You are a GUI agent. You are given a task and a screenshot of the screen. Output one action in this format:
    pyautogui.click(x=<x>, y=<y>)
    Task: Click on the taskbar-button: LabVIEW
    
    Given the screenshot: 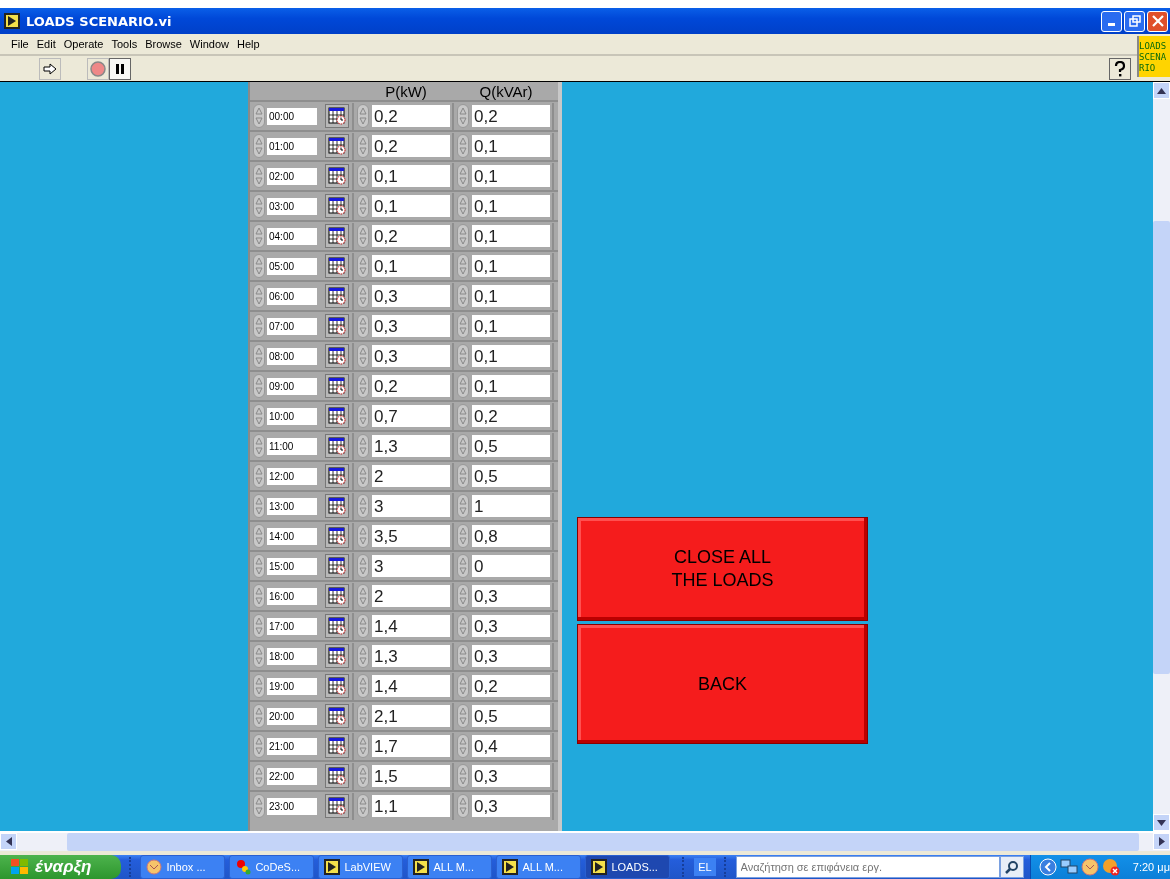 What is the action you would take?
    pyautogui.click(x=361, y=867)
    